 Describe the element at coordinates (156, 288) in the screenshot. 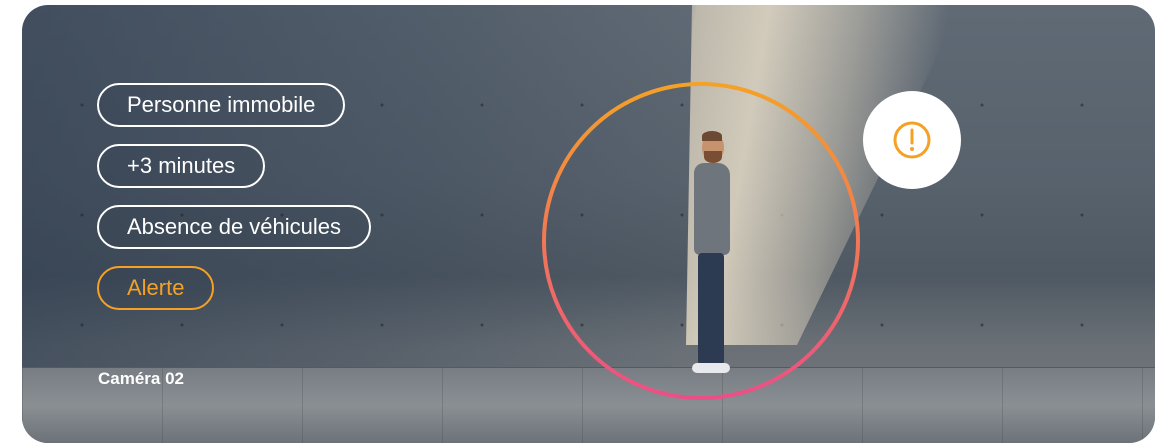

I see `tag-alerte: Alerte` at that location.